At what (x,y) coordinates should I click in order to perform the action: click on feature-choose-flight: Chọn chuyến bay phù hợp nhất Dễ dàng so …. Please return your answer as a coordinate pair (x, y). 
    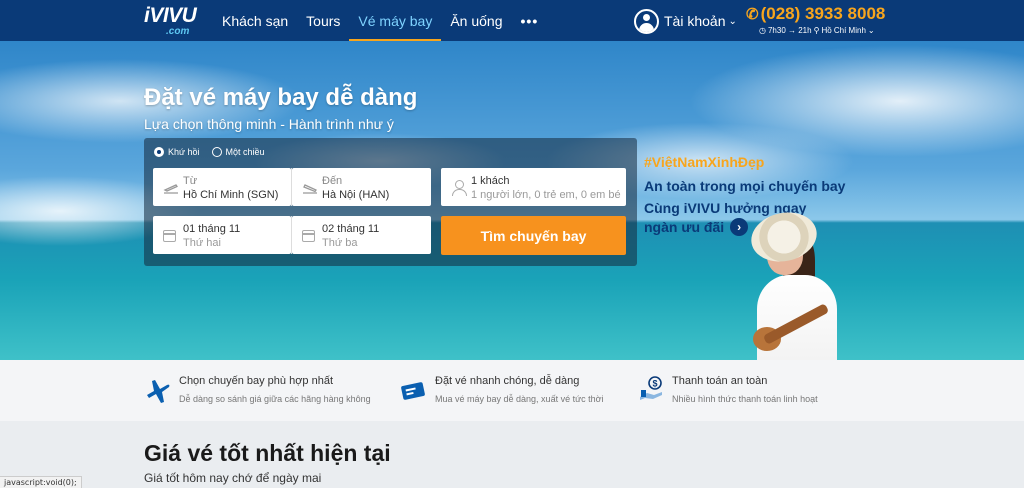
    Looking at the image, I should click on (264, 391).